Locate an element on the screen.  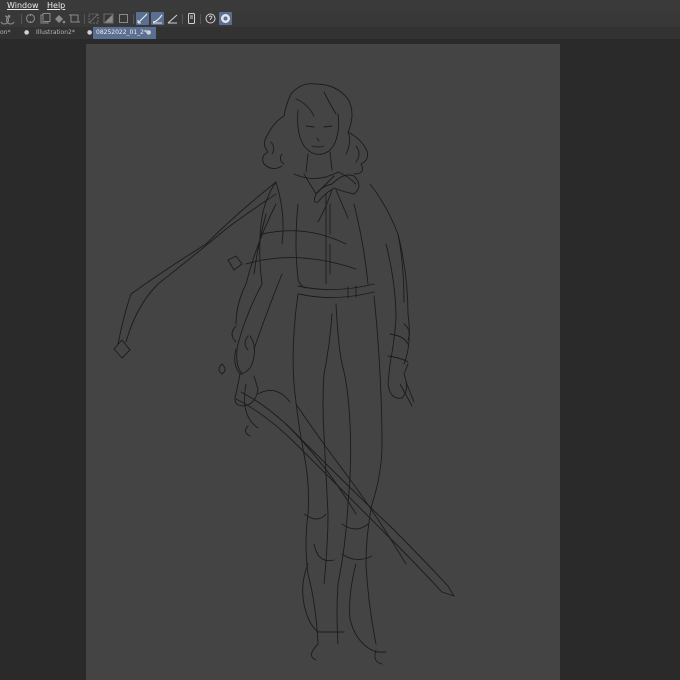
invert-selection-icon is located at coordinates (108, 18).